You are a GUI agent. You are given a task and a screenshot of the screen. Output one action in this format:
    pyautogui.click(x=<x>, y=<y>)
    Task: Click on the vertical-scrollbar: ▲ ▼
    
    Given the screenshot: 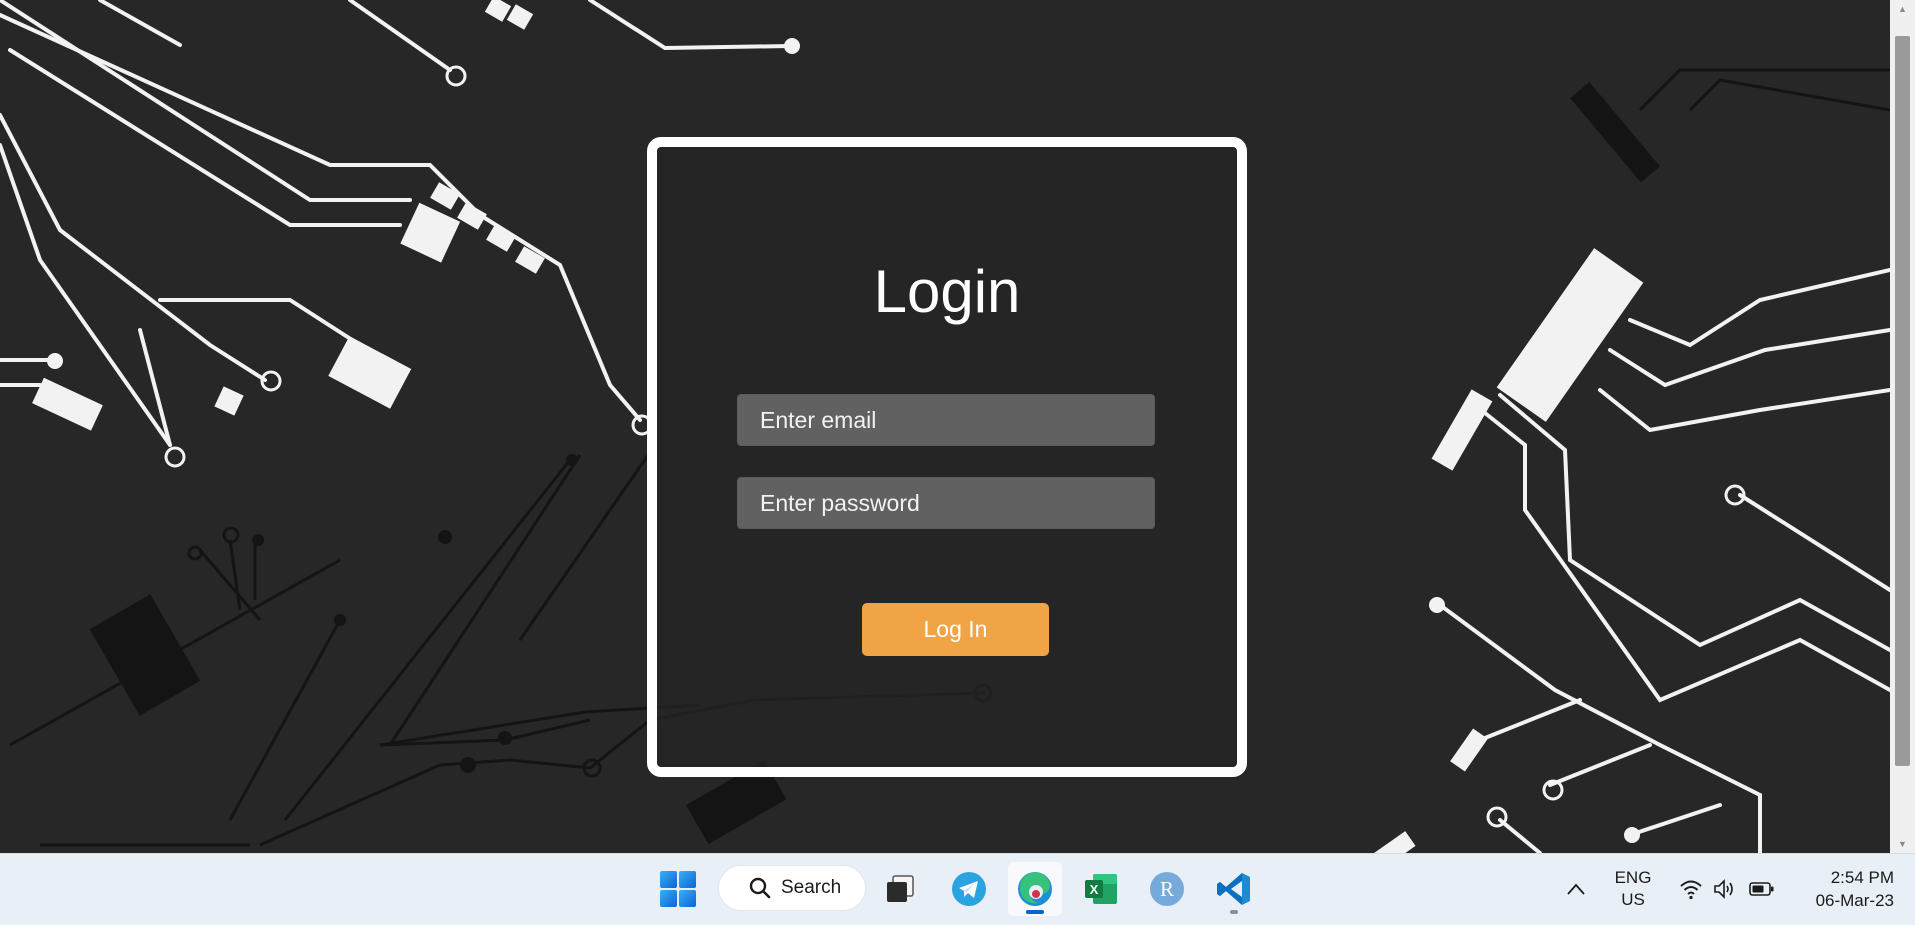 What is the action you would take?
    pyautogui.click(x=1902, y=426)
    